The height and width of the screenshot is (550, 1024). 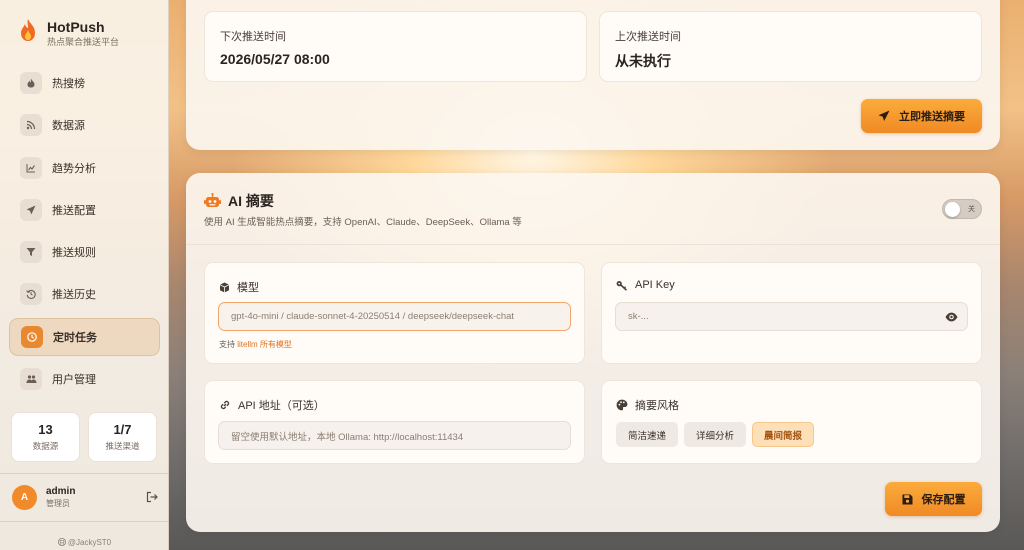 I want to click on key-icon, so click(x=622, y=285).